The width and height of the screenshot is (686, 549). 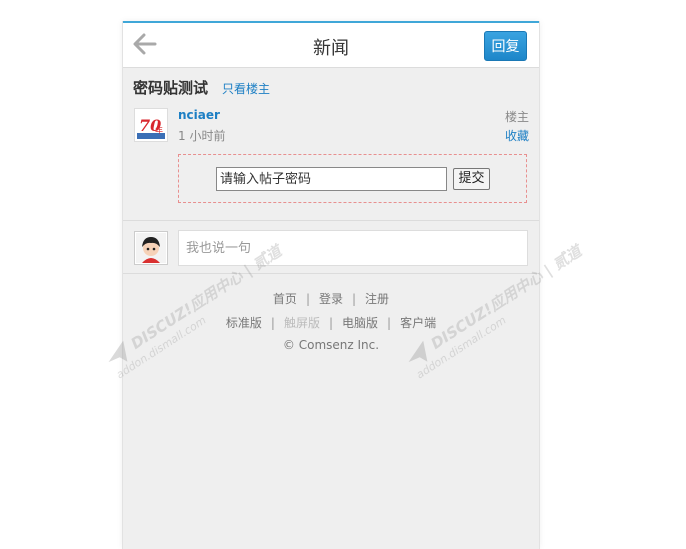 What do you see at coordinates (246, 89) in the screenshot?
I see `only-owner-link: 只看楼主` at bounding box center [246, 89].